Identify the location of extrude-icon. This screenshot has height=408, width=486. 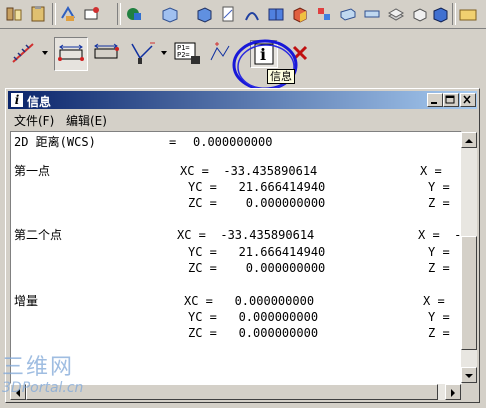
(348, 14).